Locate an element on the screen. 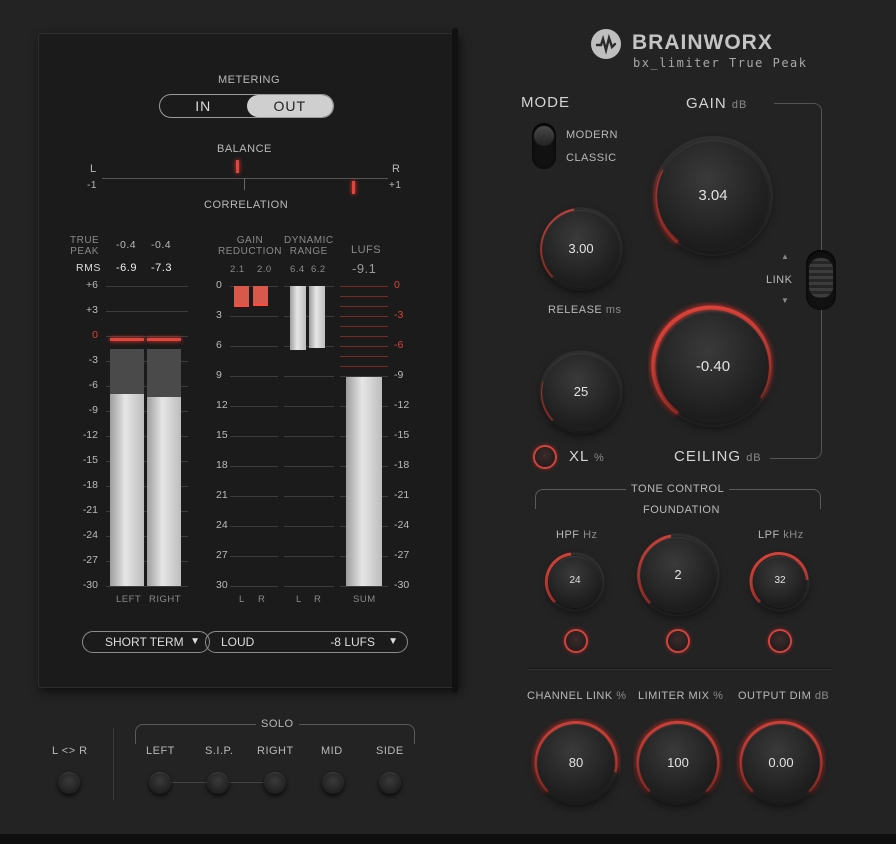  right-scale-tick: -30 is located at coordinates (402, 585).